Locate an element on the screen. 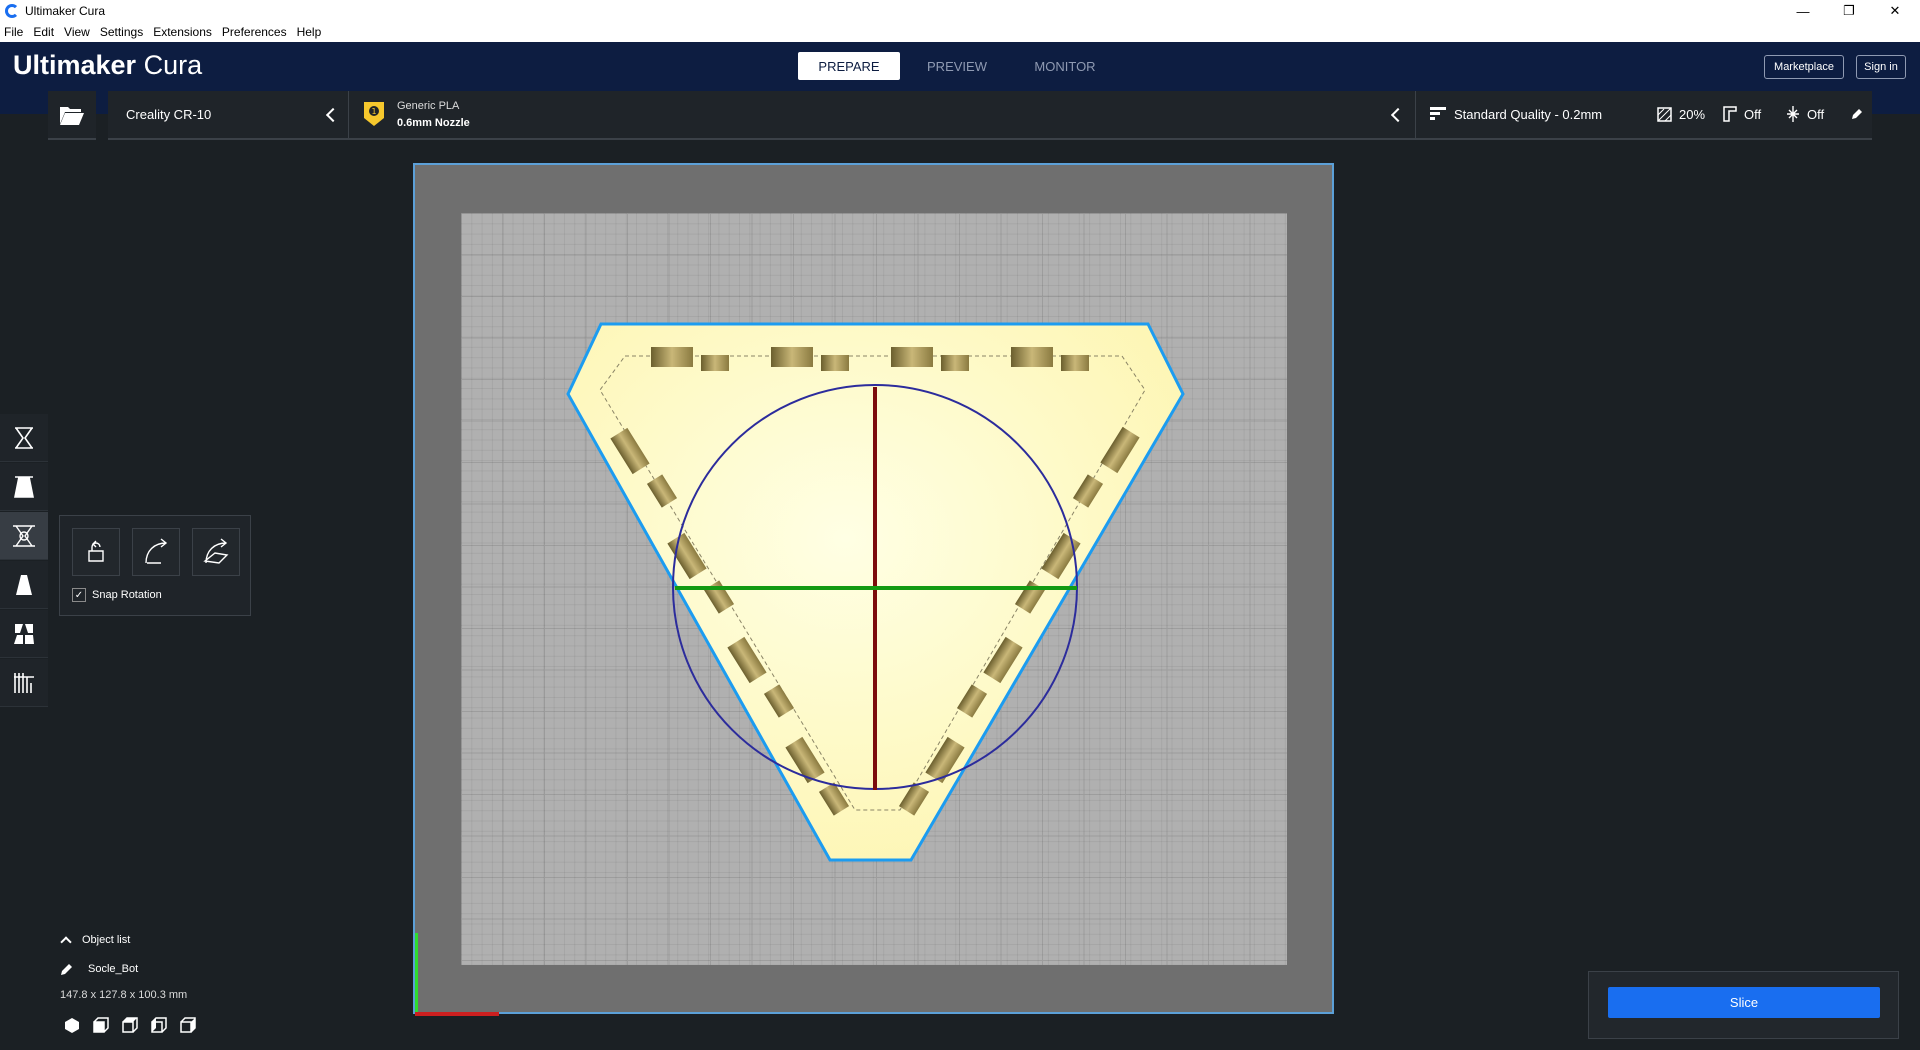  tab-prepare: PREPARE is located at coordinates (849, 66).